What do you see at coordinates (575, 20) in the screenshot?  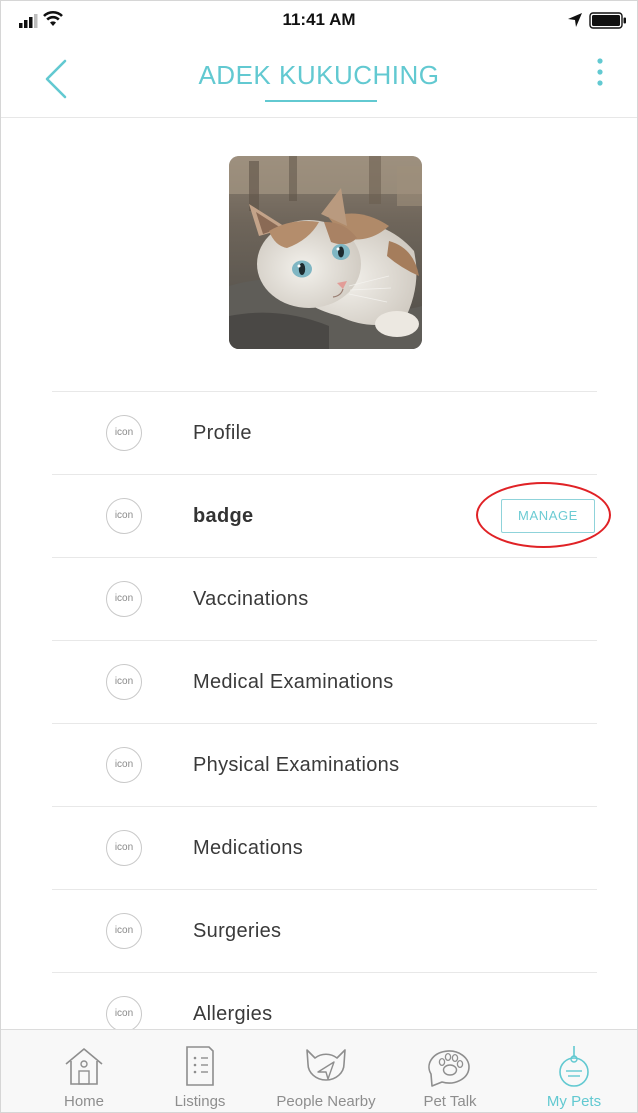 I see `location-arrow-icon` at bounding box center [575, 20].